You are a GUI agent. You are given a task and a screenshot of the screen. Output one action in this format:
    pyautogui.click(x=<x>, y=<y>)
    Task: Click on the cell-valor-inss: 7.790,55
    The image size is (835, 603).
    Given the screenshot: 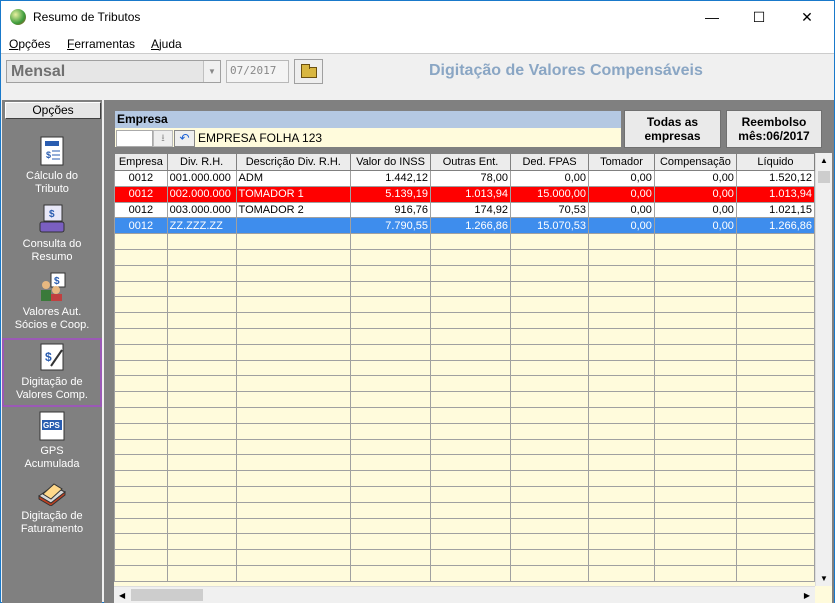 What is the action you would take?
    pyautogui.click(x=391, y=226)
    